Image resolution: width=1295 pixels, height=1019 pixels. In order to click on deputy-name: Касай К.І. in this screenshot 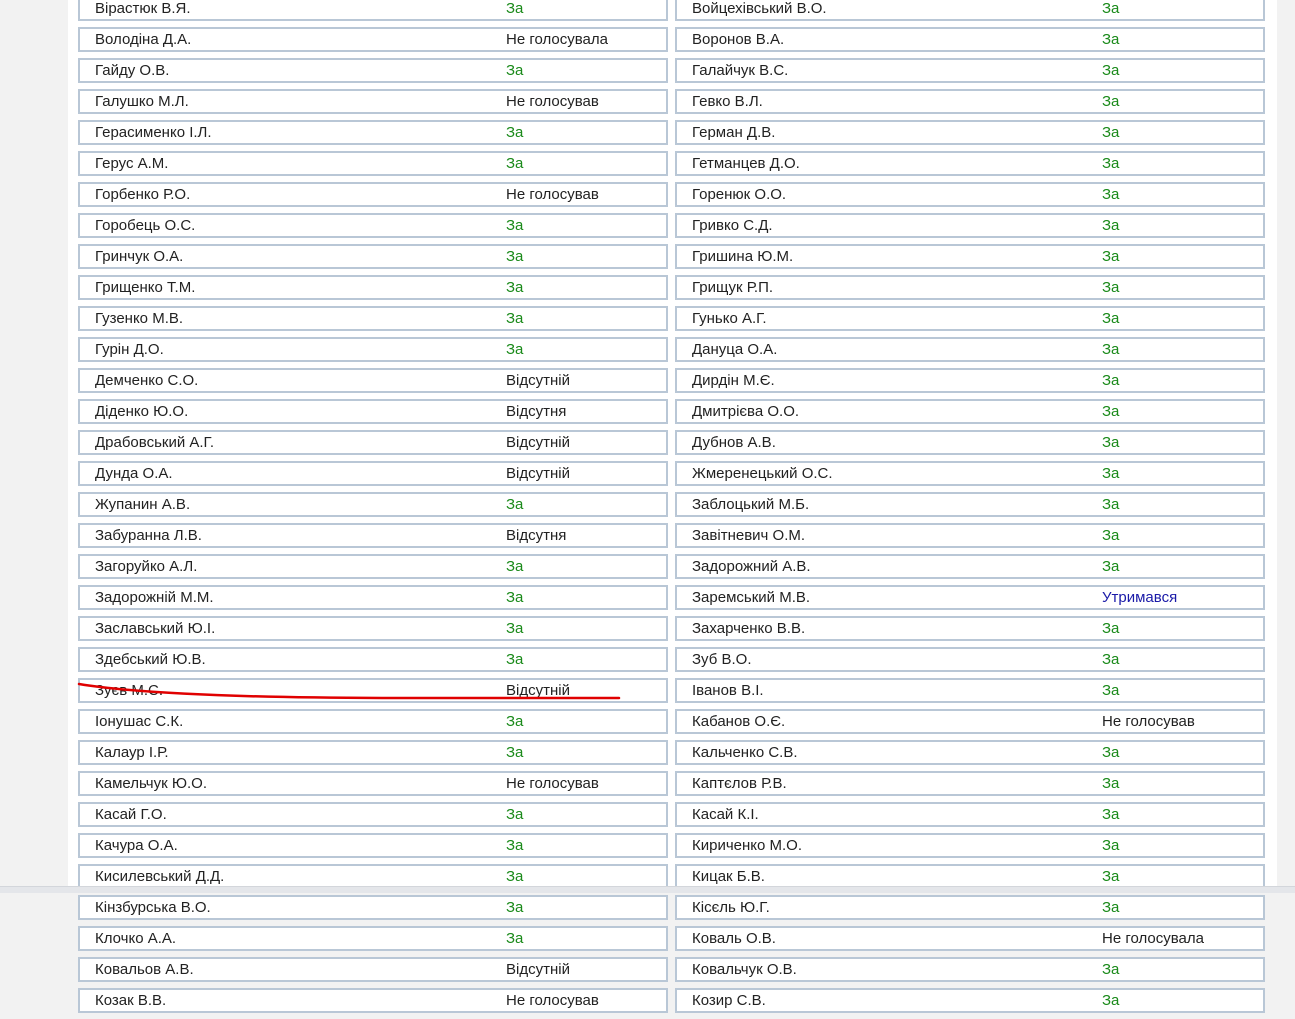, I will do `click(725, 814)`.